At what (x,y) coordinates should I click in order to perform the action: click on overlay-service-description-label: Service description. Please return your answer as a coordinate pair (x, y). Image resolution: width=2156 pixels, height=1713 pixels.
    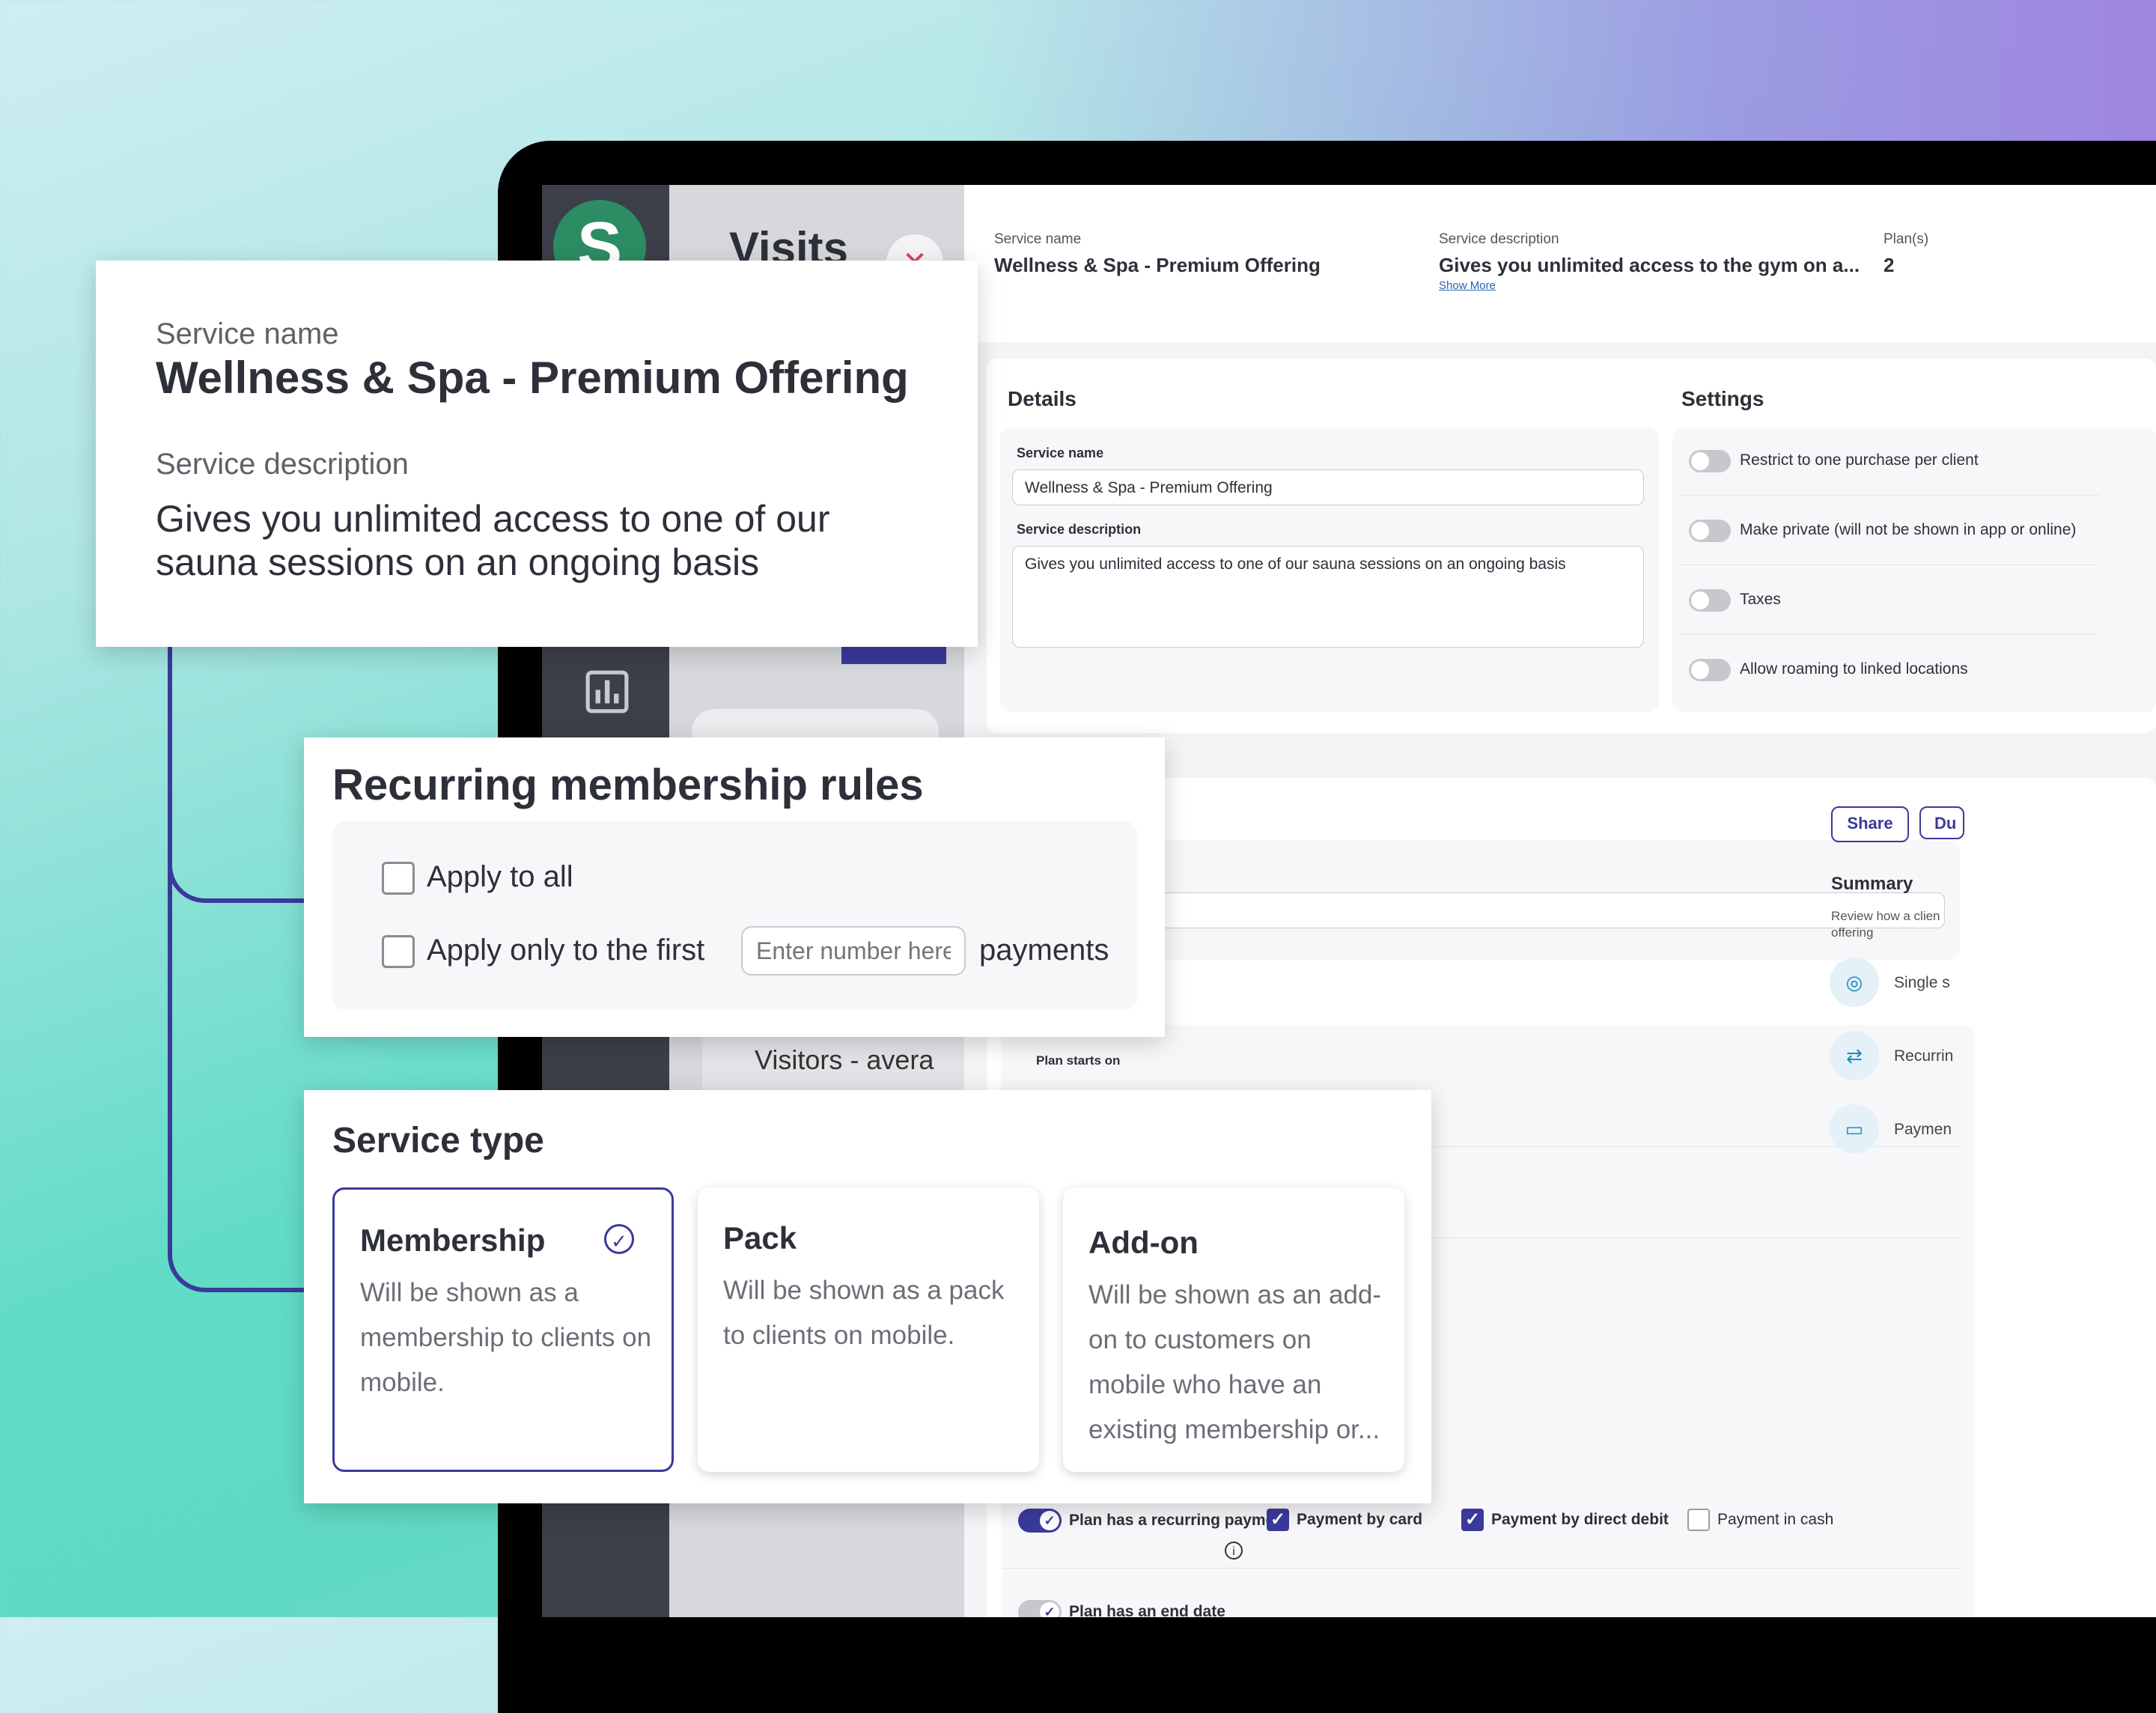
    Looking at the image, I should click on (282, 464).